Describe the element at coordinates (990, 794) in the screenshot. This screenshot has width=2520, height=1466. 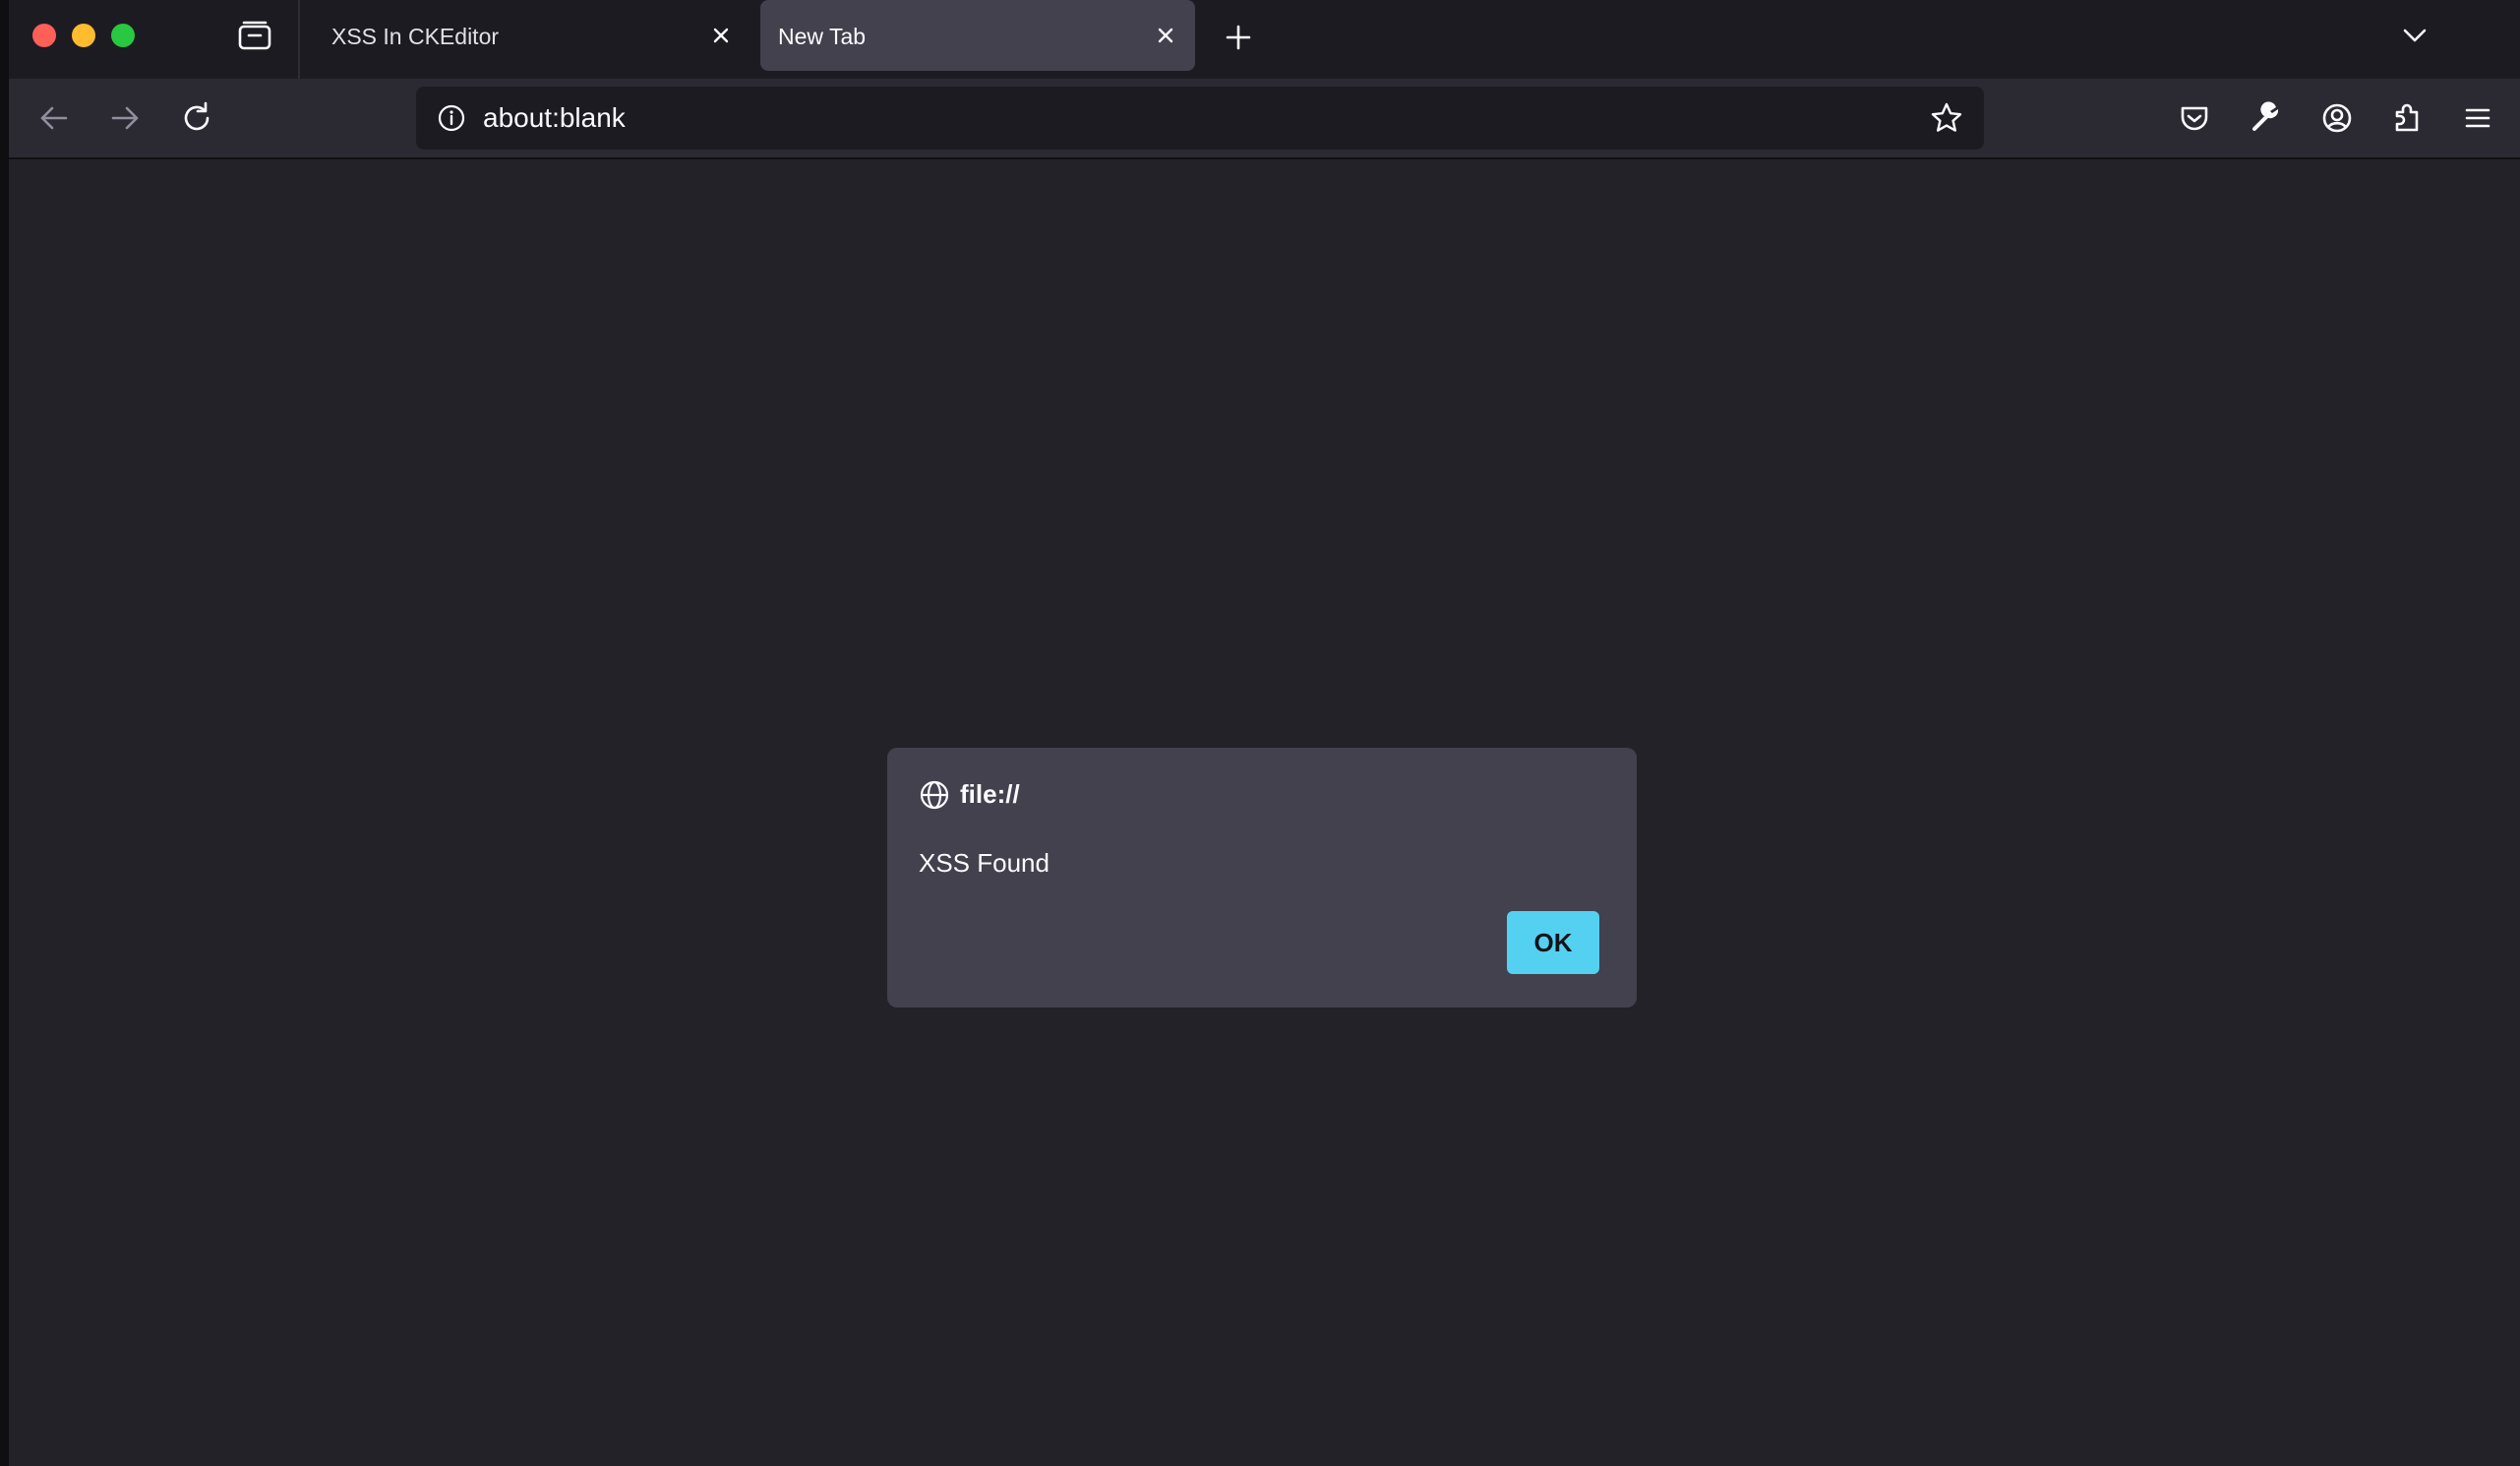
I see `dialog-origin: file://` at that location.